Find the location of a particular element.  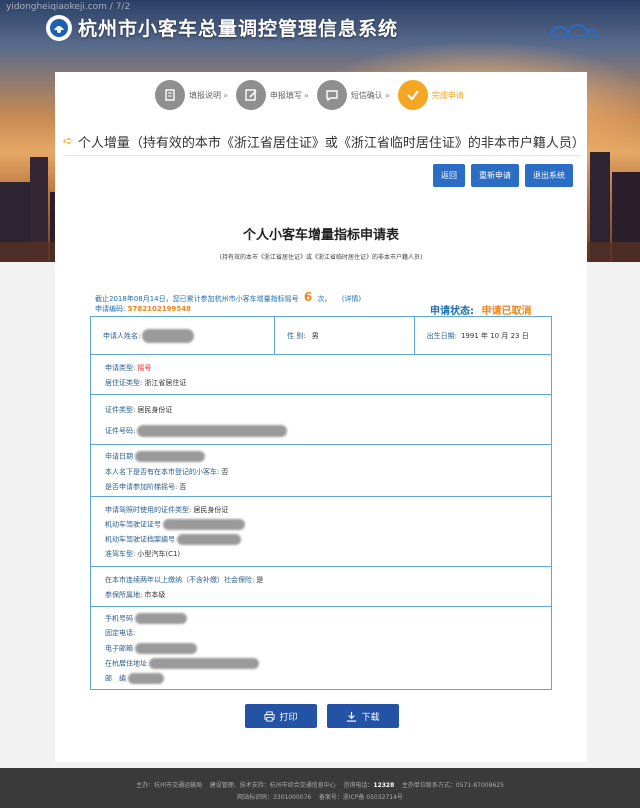

id-no-line: 证件号码: is located at coordinates (196, 431).